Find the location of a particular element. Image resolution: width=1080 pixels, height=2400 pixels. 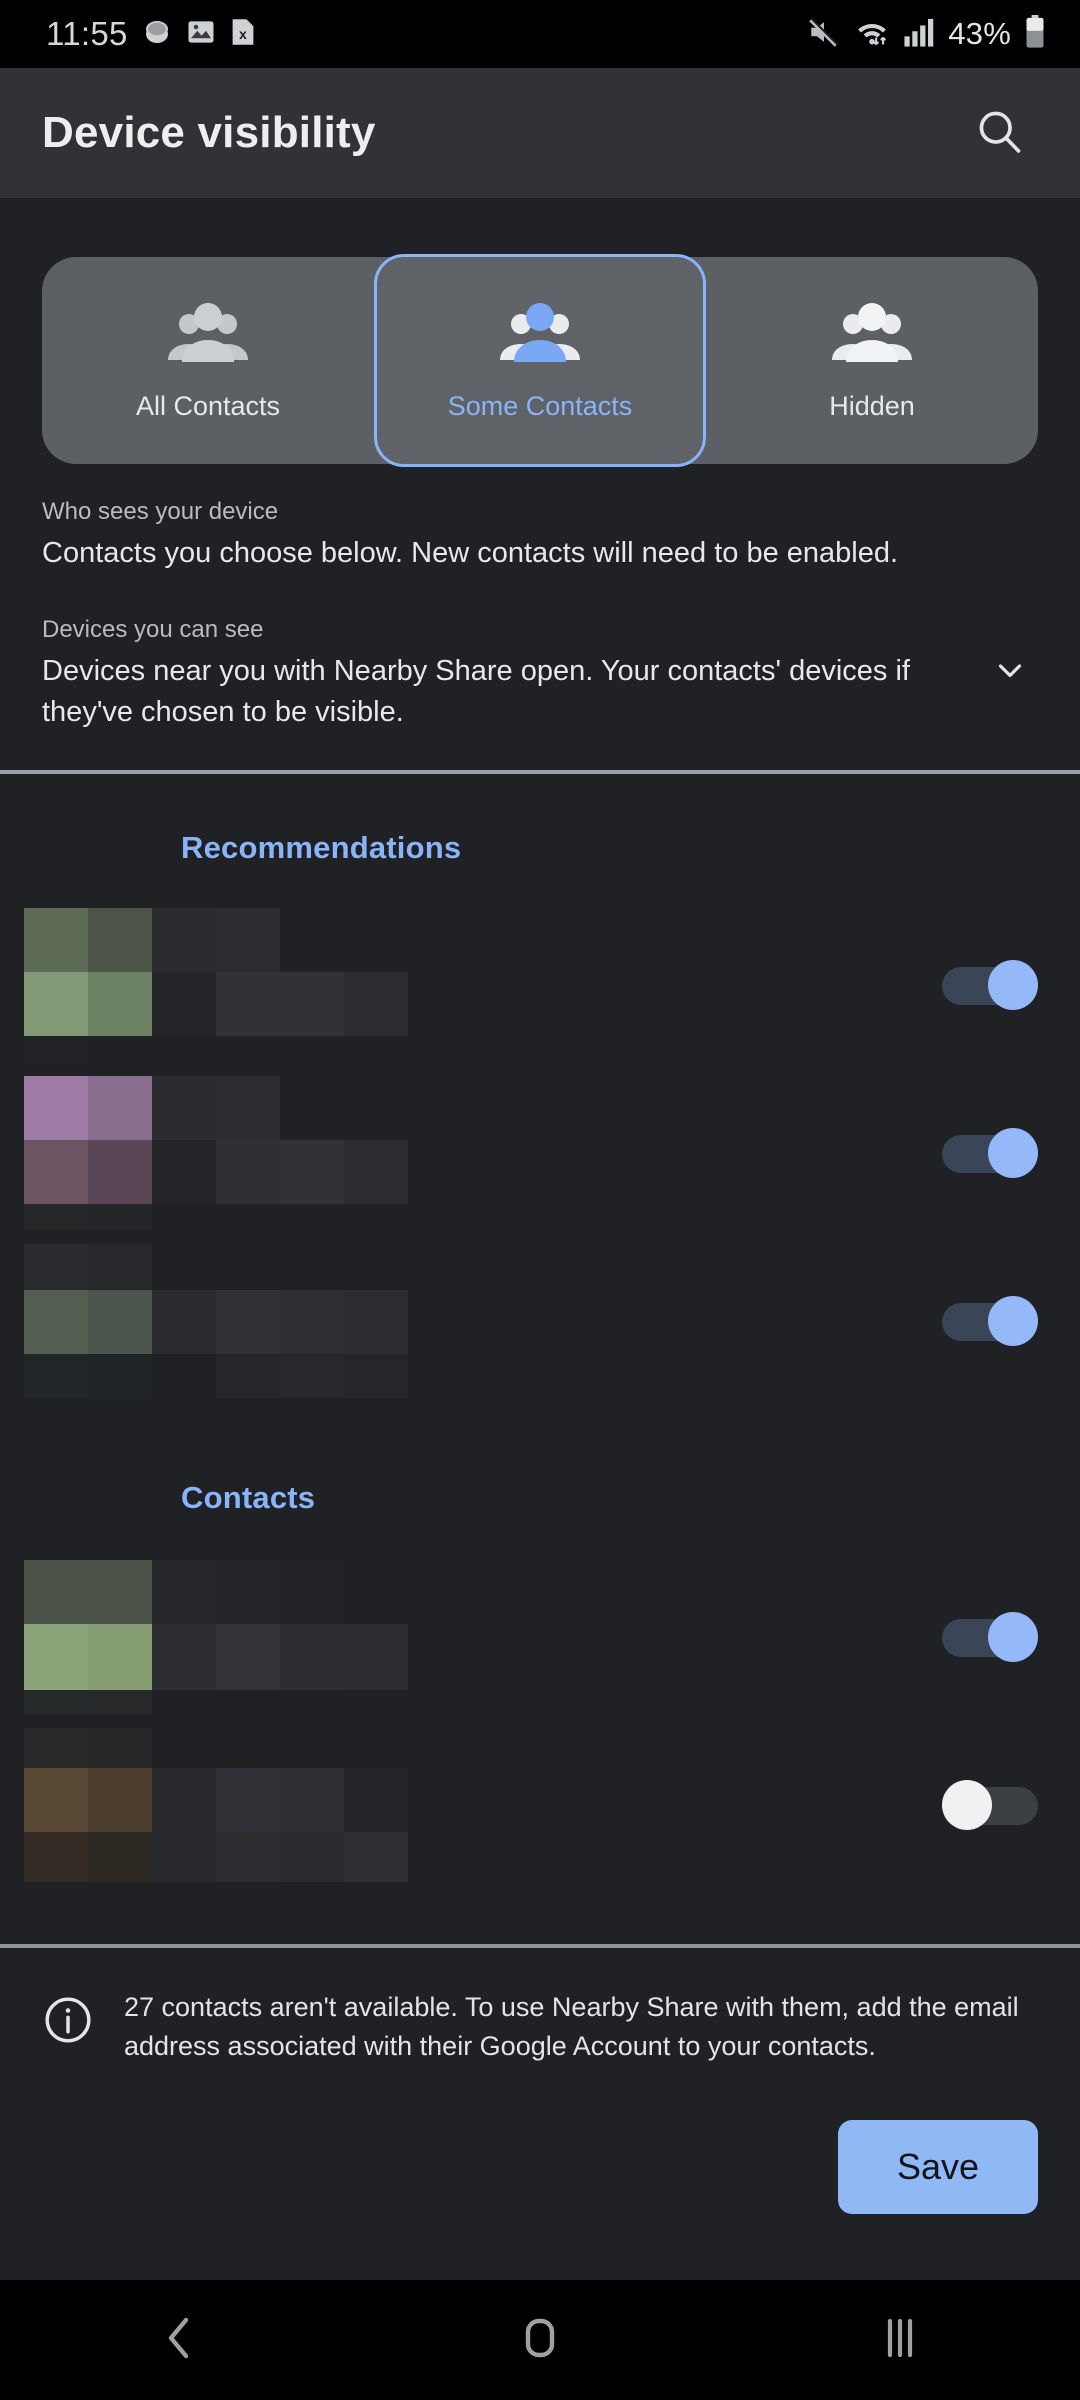

section-title-recommendations: Recommendations is located at coordinates (321, 847).